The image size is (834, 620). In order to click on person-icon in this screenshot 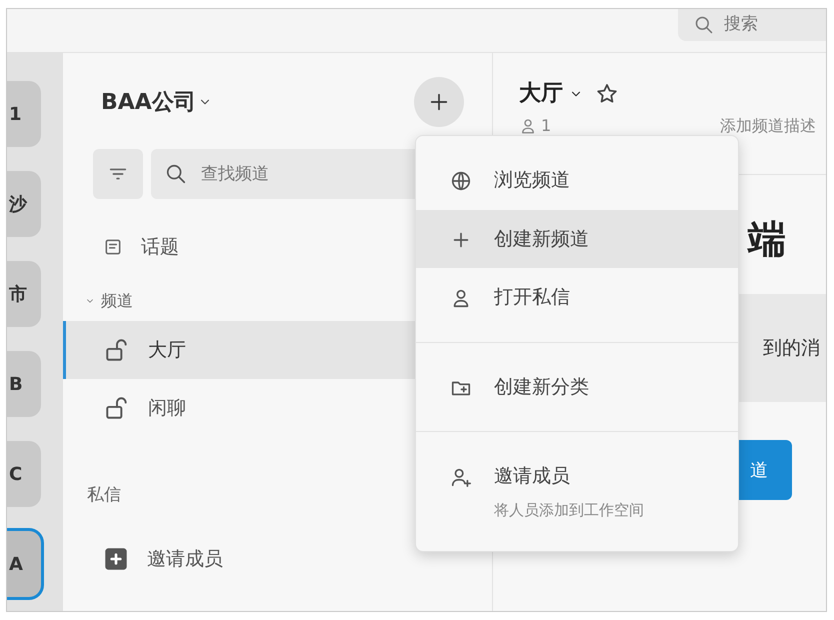, I will do `click(528, 126)`.